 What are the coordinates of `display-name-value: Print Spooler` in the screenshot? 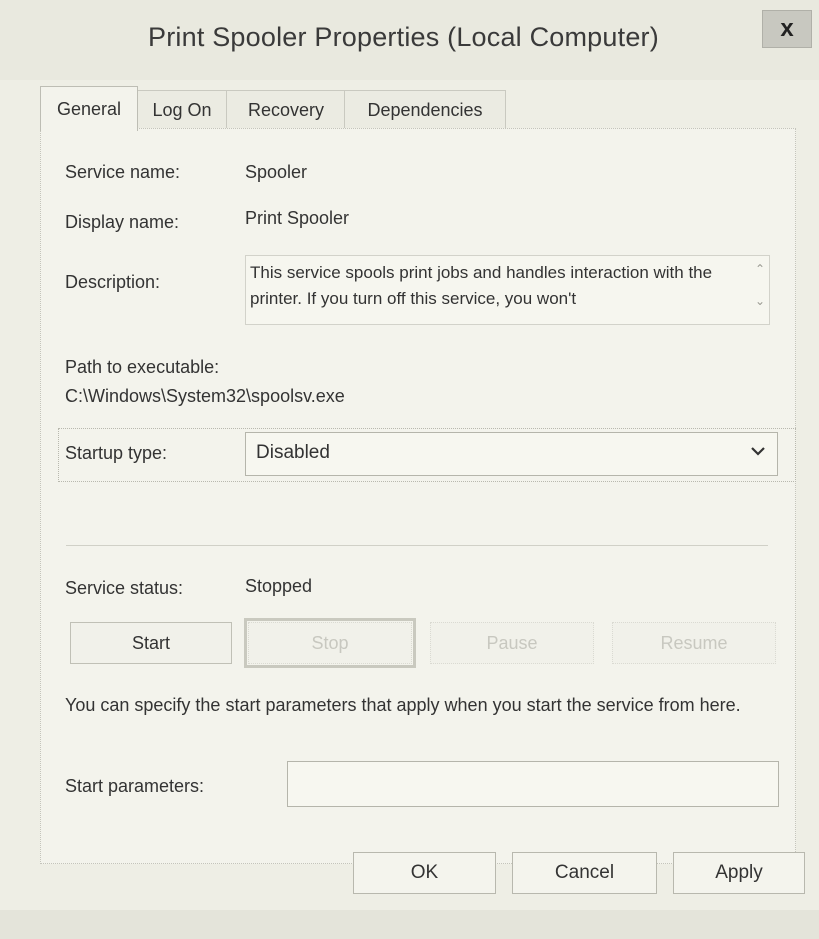 It's located at (297, 218).